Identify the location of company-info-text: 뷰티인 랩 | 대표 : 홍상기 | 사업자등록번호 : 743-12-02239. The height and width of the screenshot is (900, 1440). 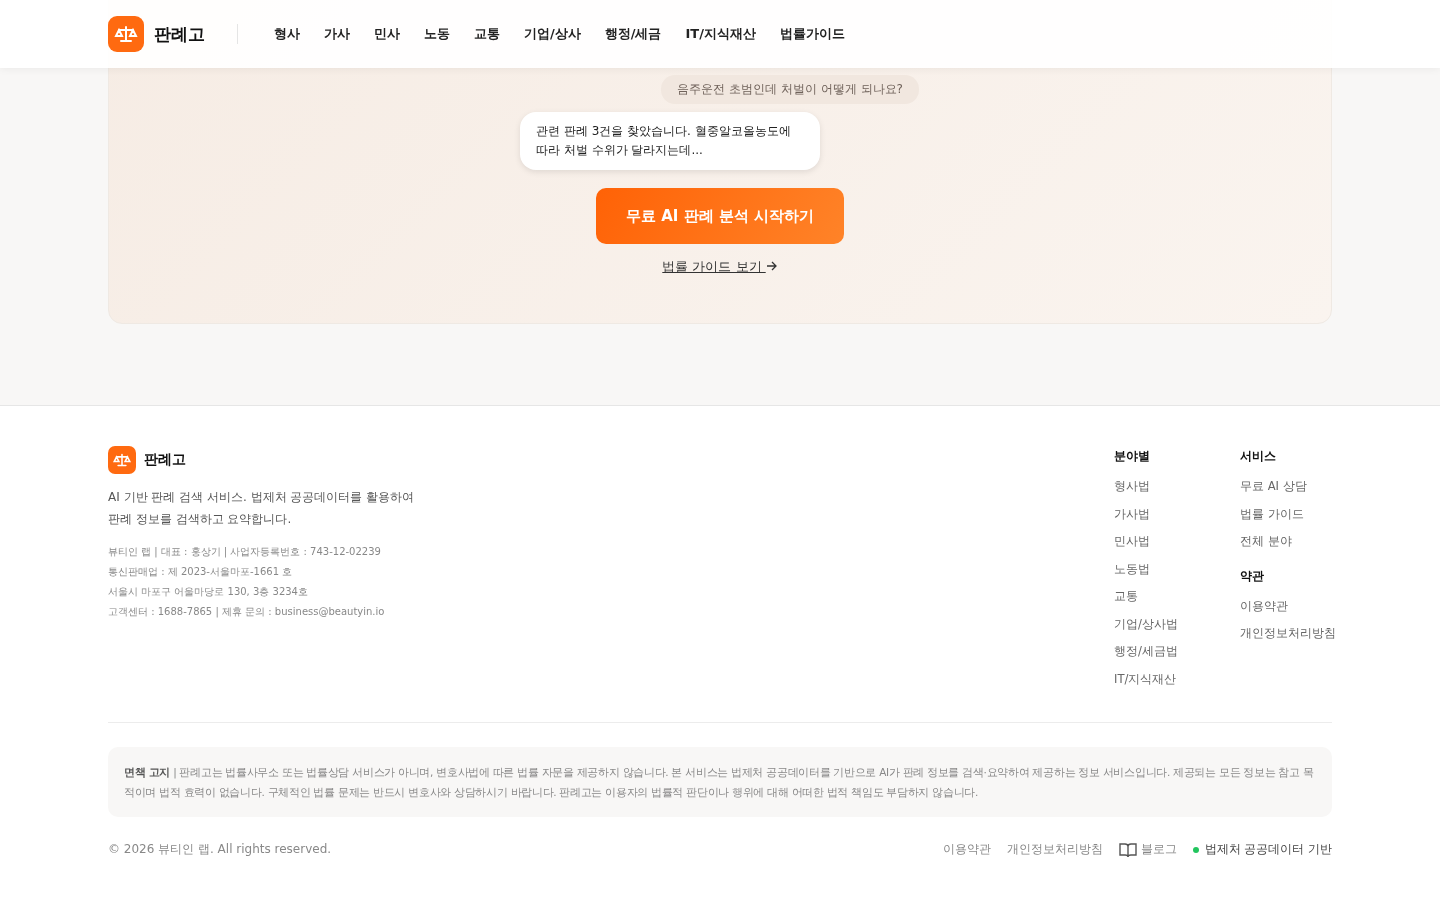
(245, 552).